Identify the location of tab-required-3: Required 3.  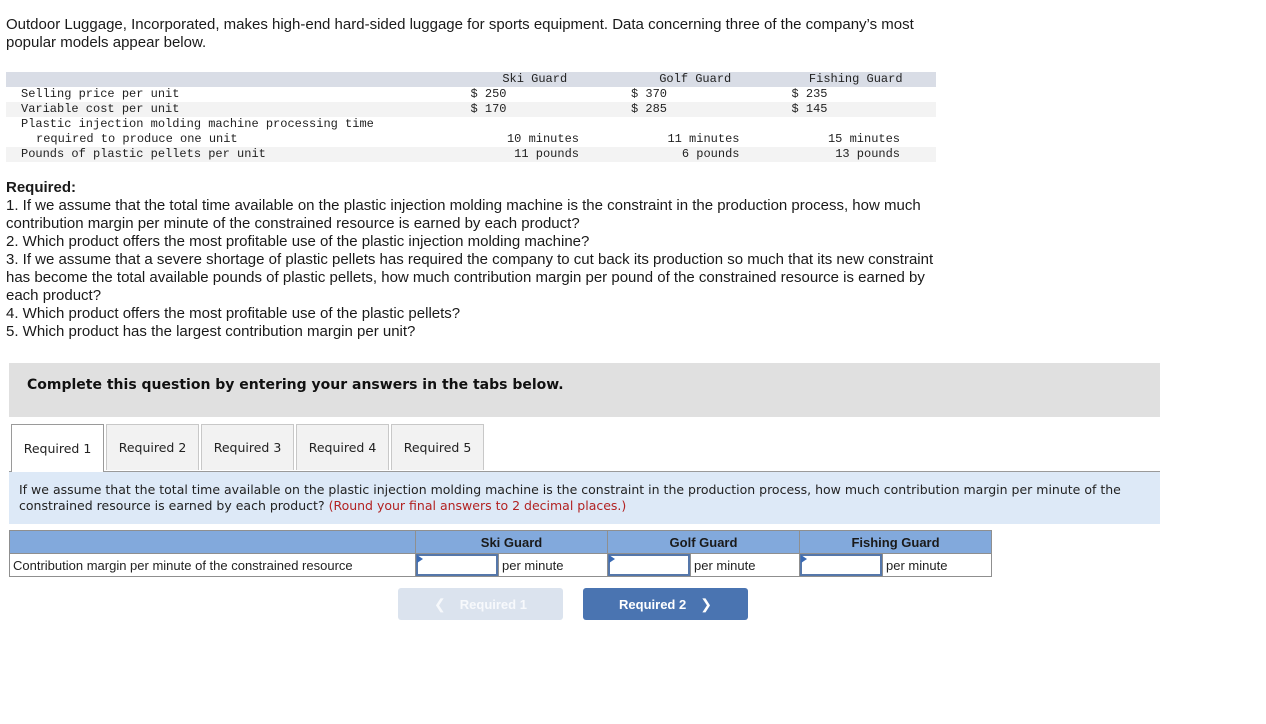
(247, 447).